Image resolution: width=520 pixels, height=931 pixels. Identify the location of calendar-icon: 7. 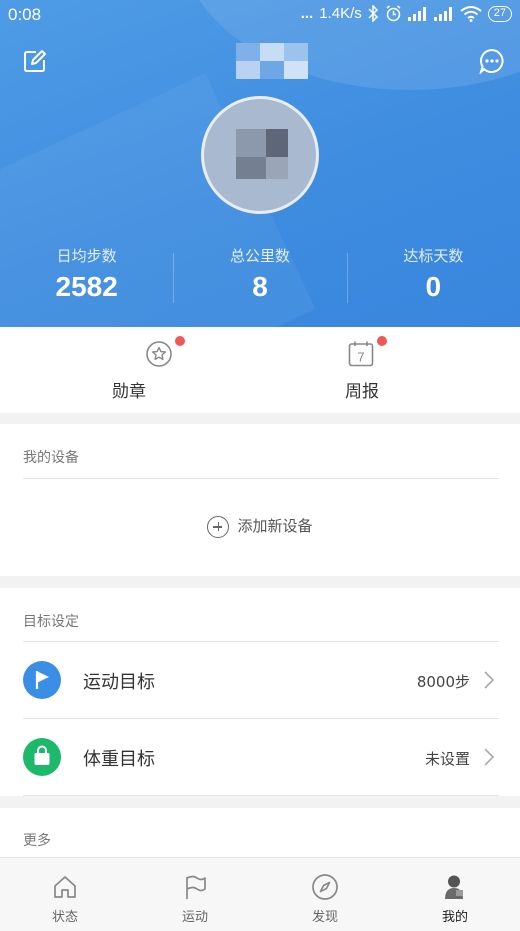
(361, 354).